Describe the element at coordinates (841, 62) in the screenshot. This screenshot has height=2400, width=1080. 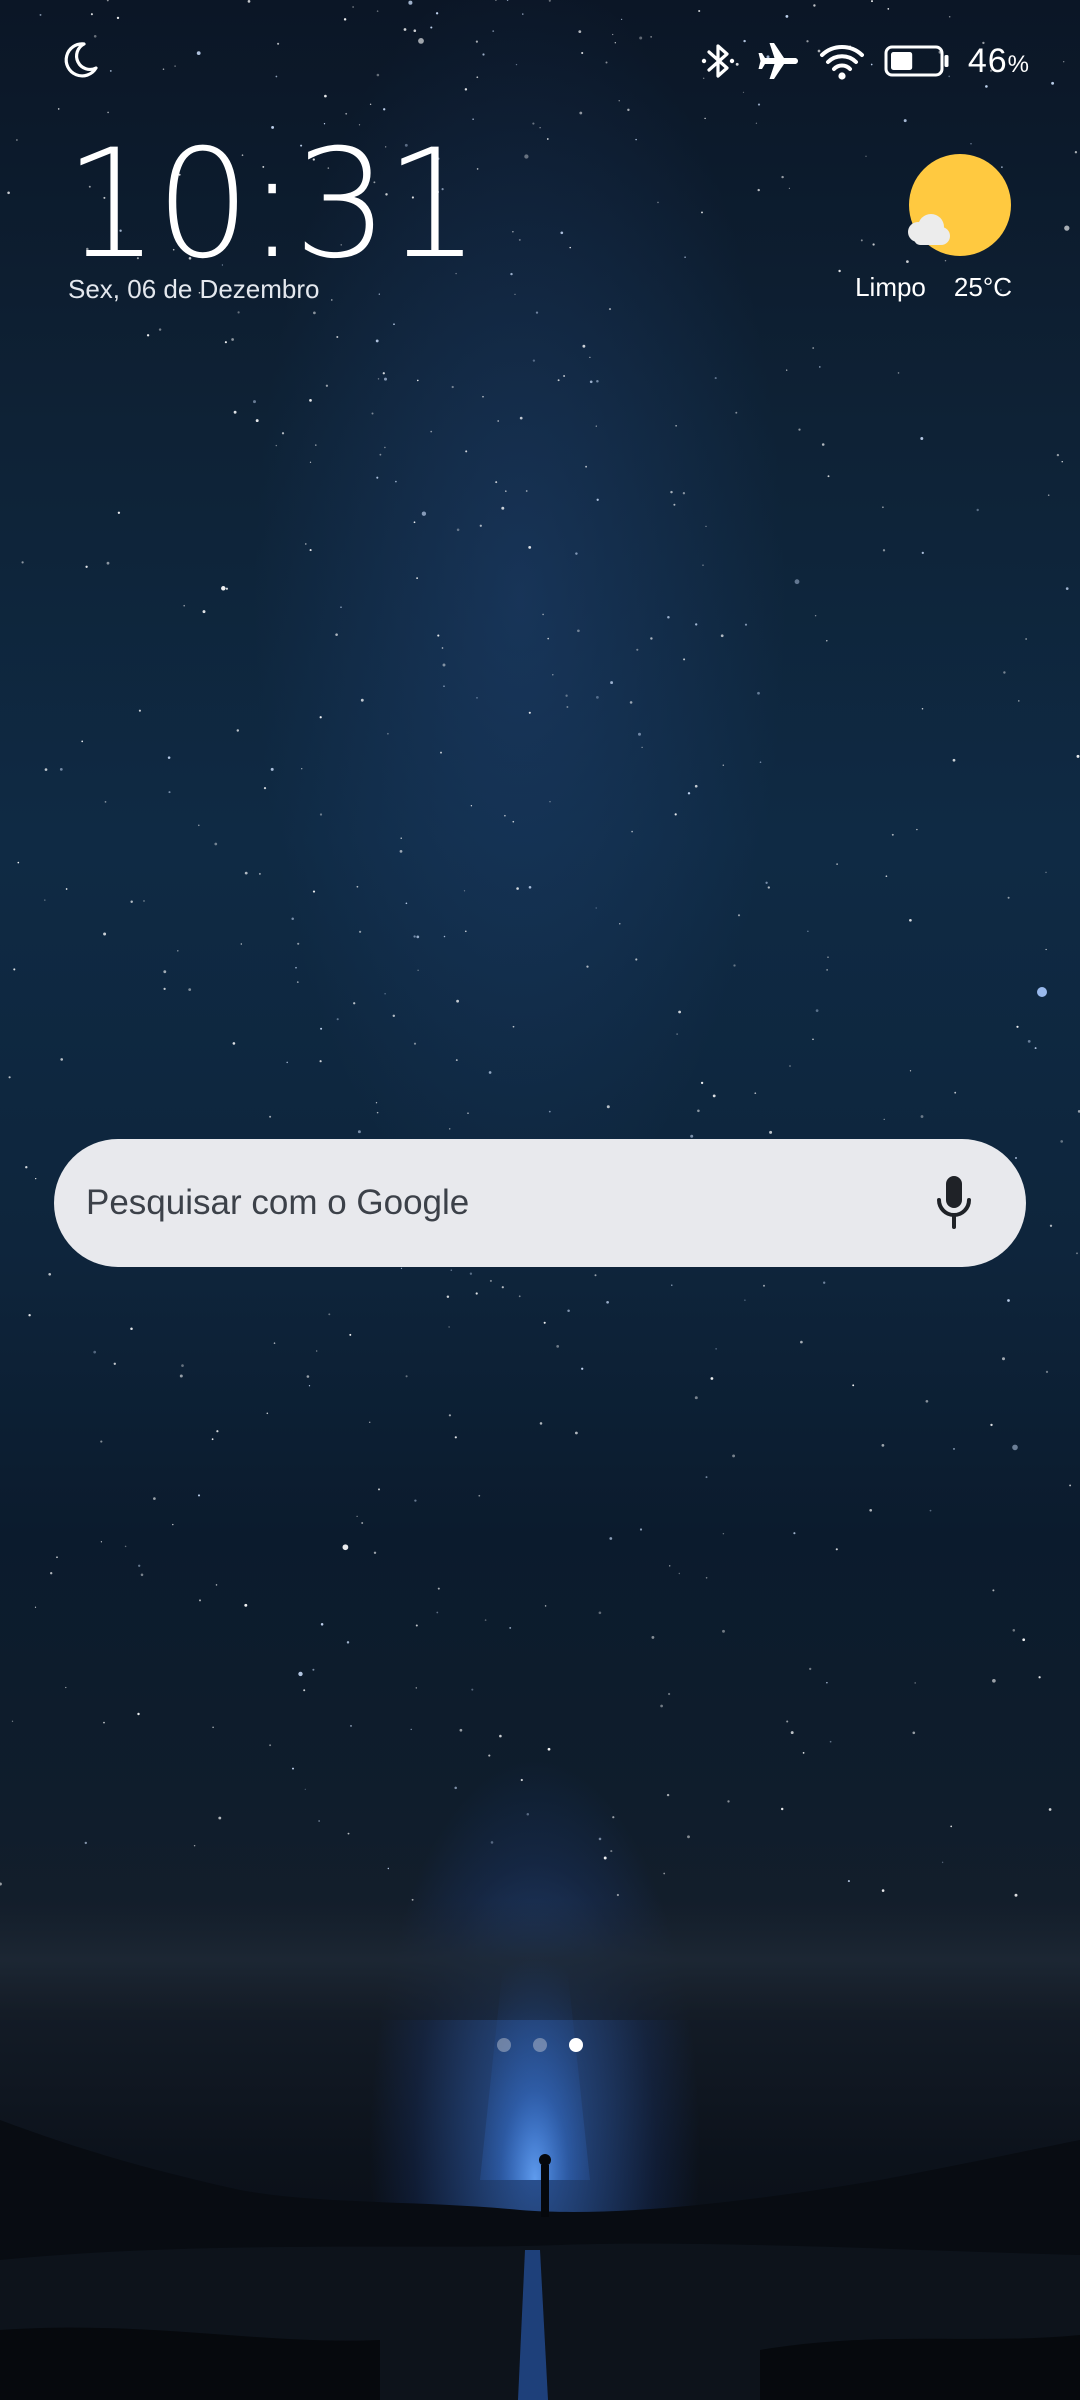
I see `wifi-icon` at that location.